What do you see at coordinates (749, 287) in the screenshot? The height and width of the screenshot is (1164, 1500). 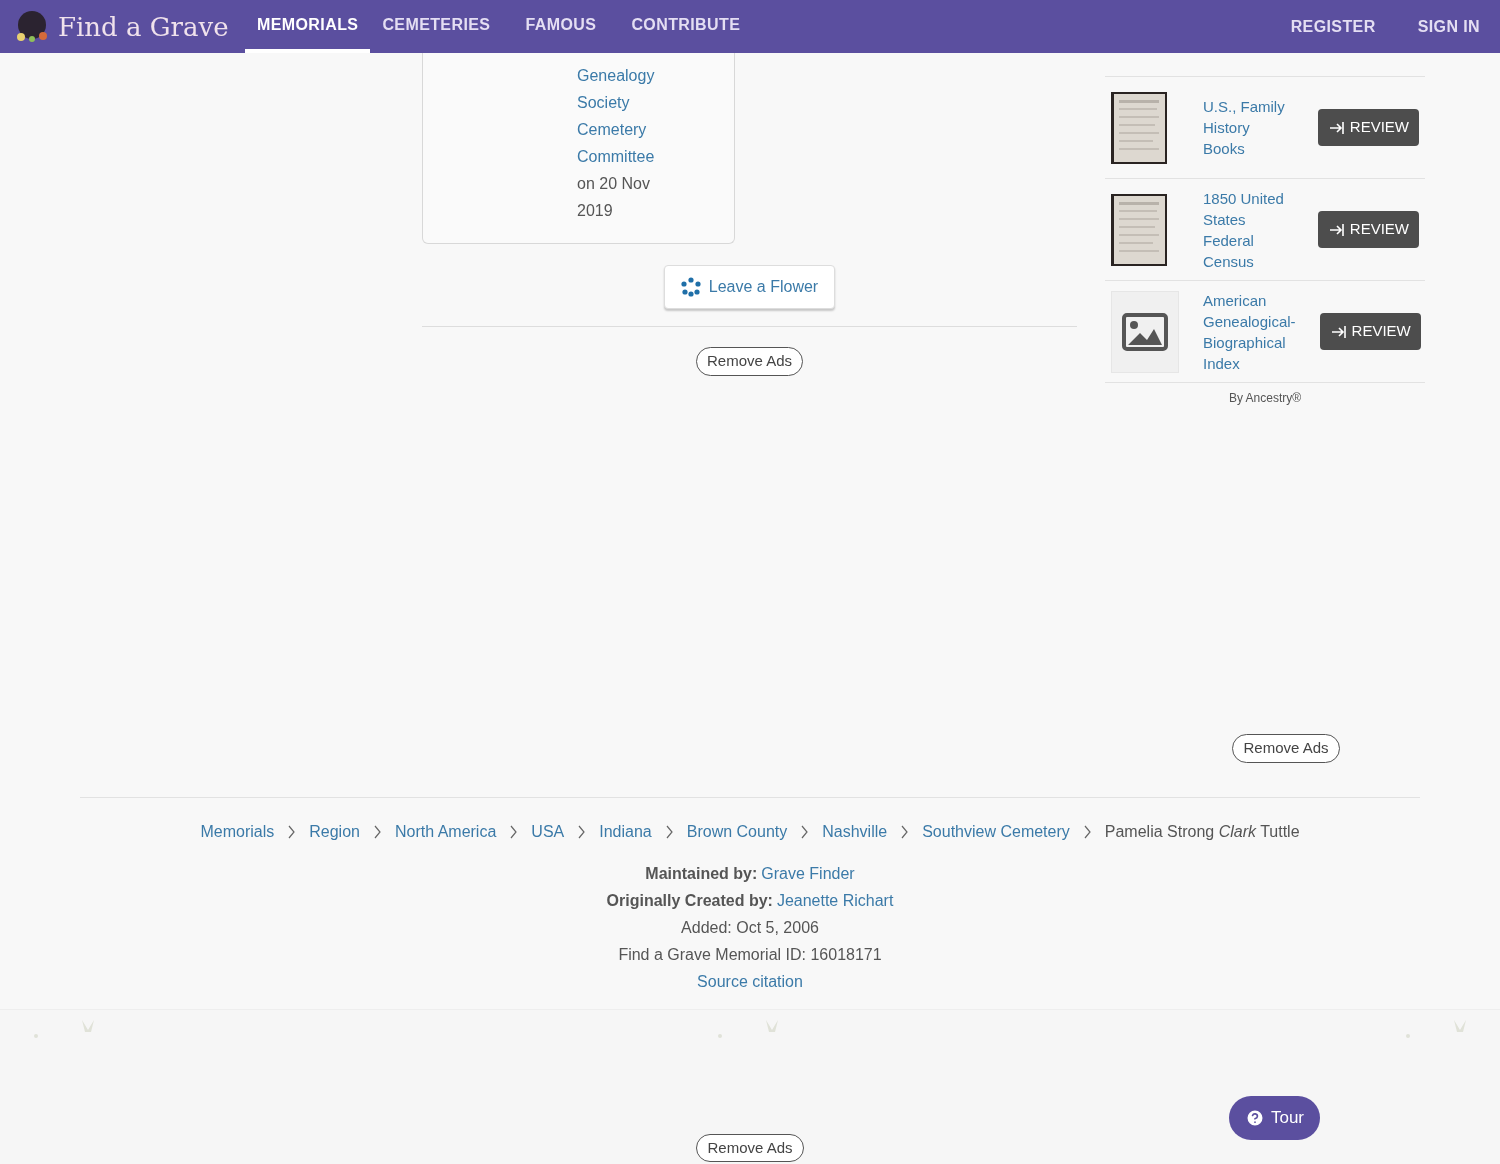 I see `leave-flower-button: Leave a Flower` at bounding box center [749, 287].